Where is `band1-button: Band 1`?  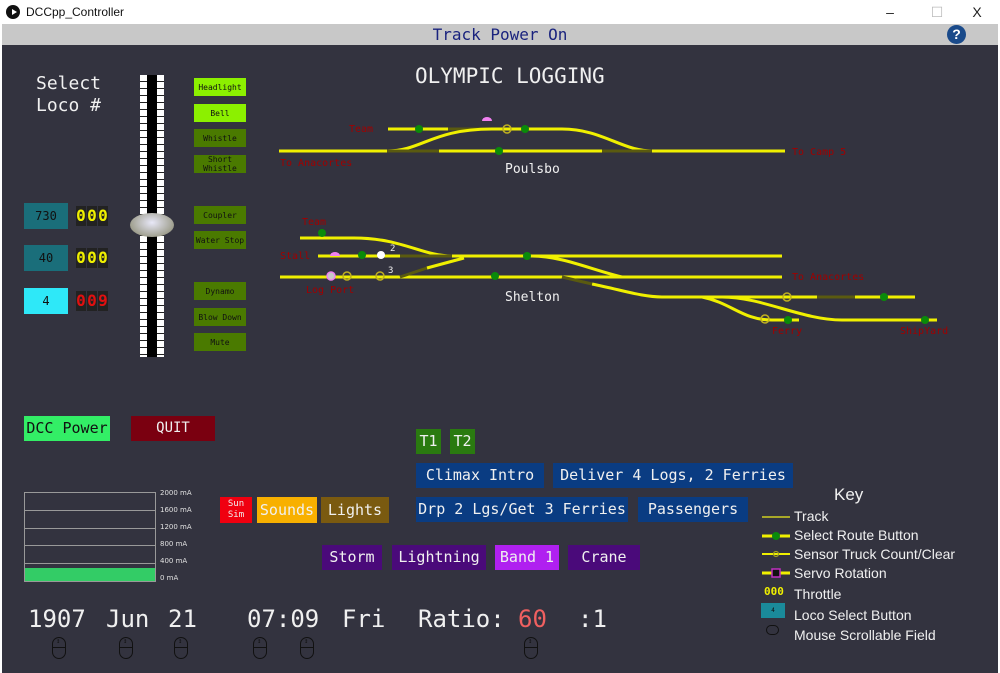 band1-button: Band 1 is located at coordinates (527, 557).